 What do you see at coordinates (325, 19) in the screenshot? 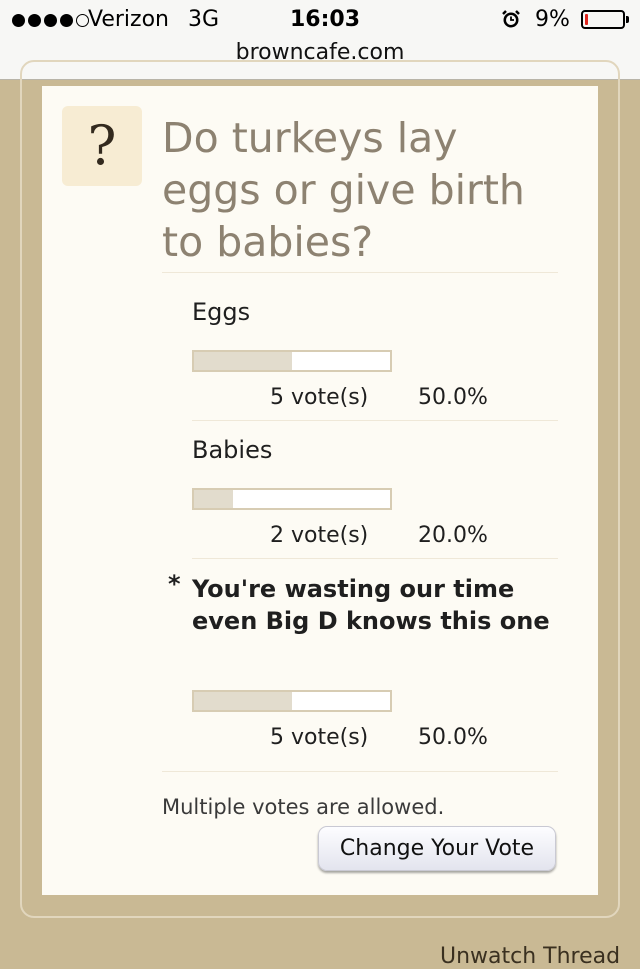
I see `status-time: 16:03` at bounding box center [325, 19].